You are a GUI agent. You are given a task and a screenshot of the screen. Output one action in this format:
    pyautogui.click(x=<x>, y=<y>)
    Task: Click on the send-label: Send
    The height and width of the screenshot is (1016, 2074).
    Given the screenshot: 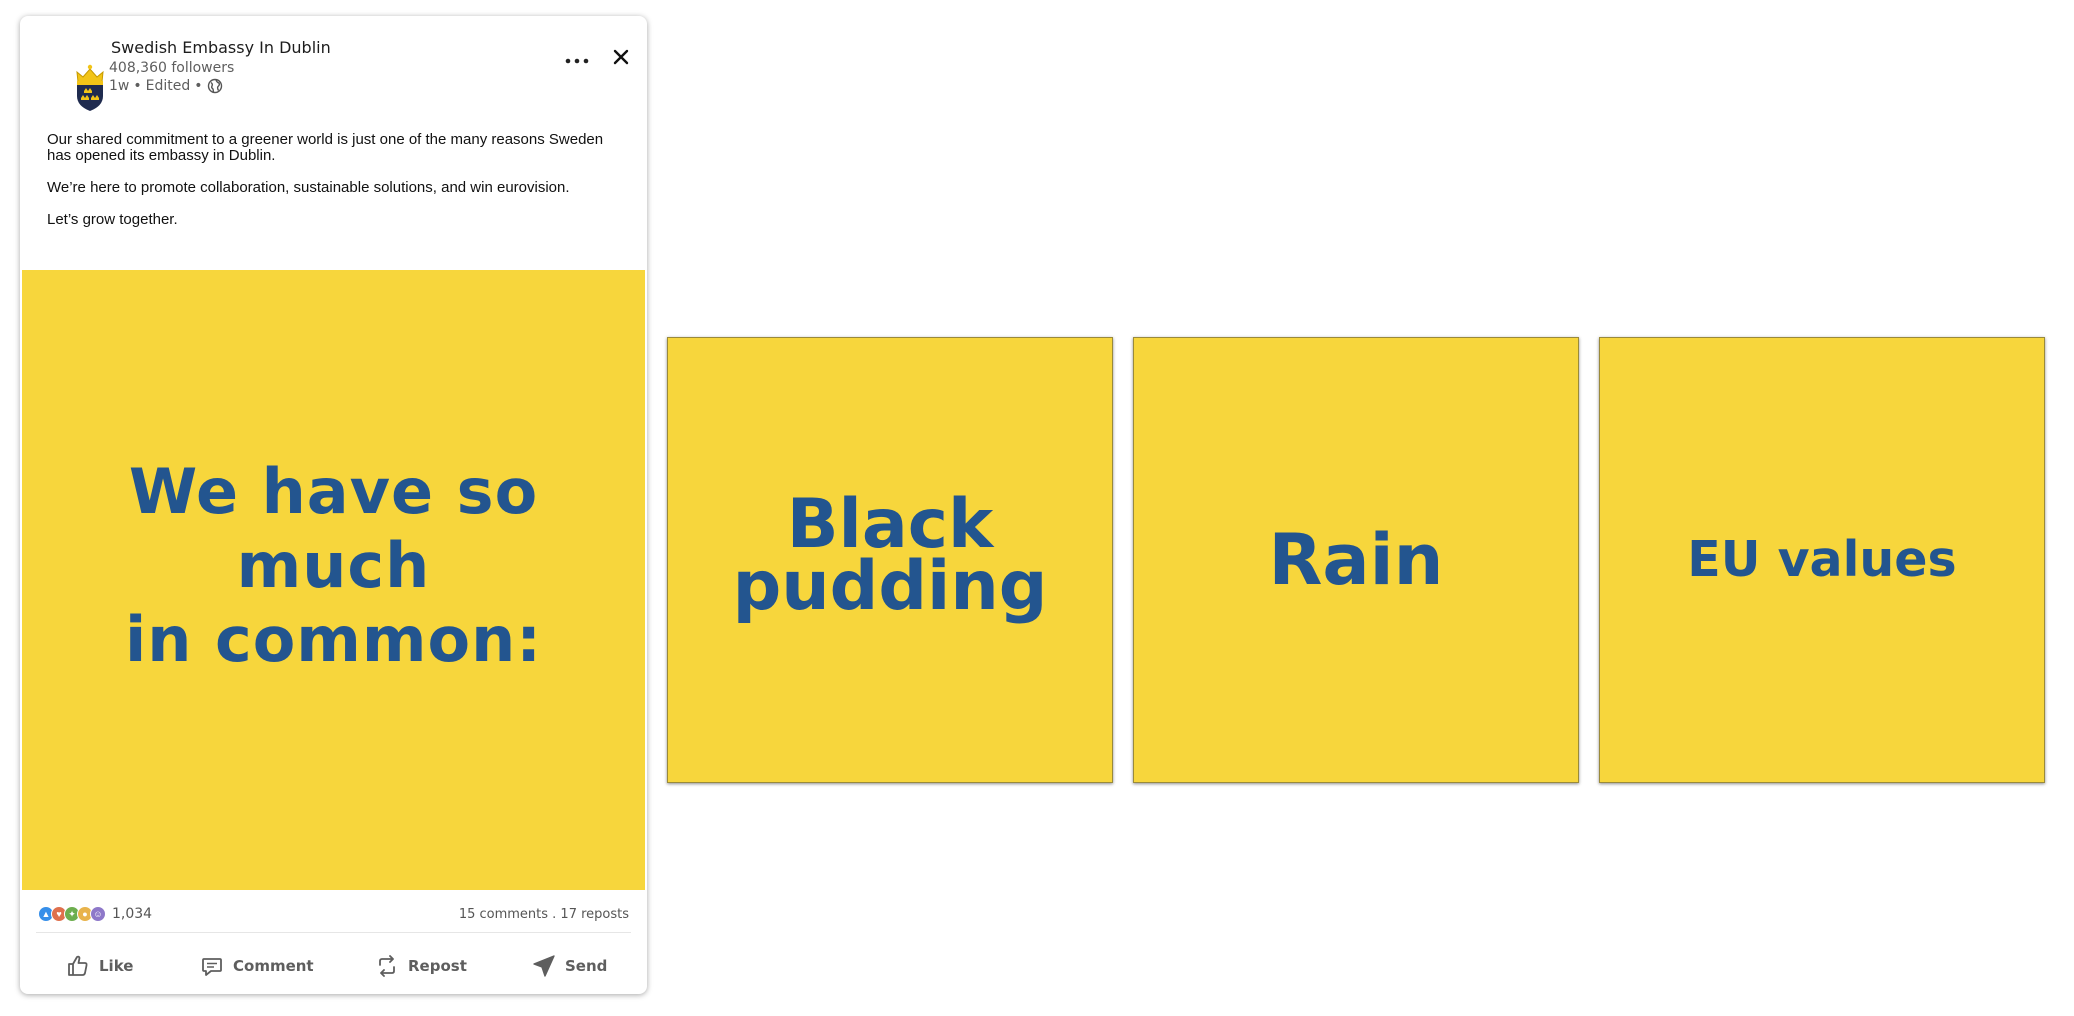 What is the action you would take?
    pyautogui.click(x=586, y=966)
    